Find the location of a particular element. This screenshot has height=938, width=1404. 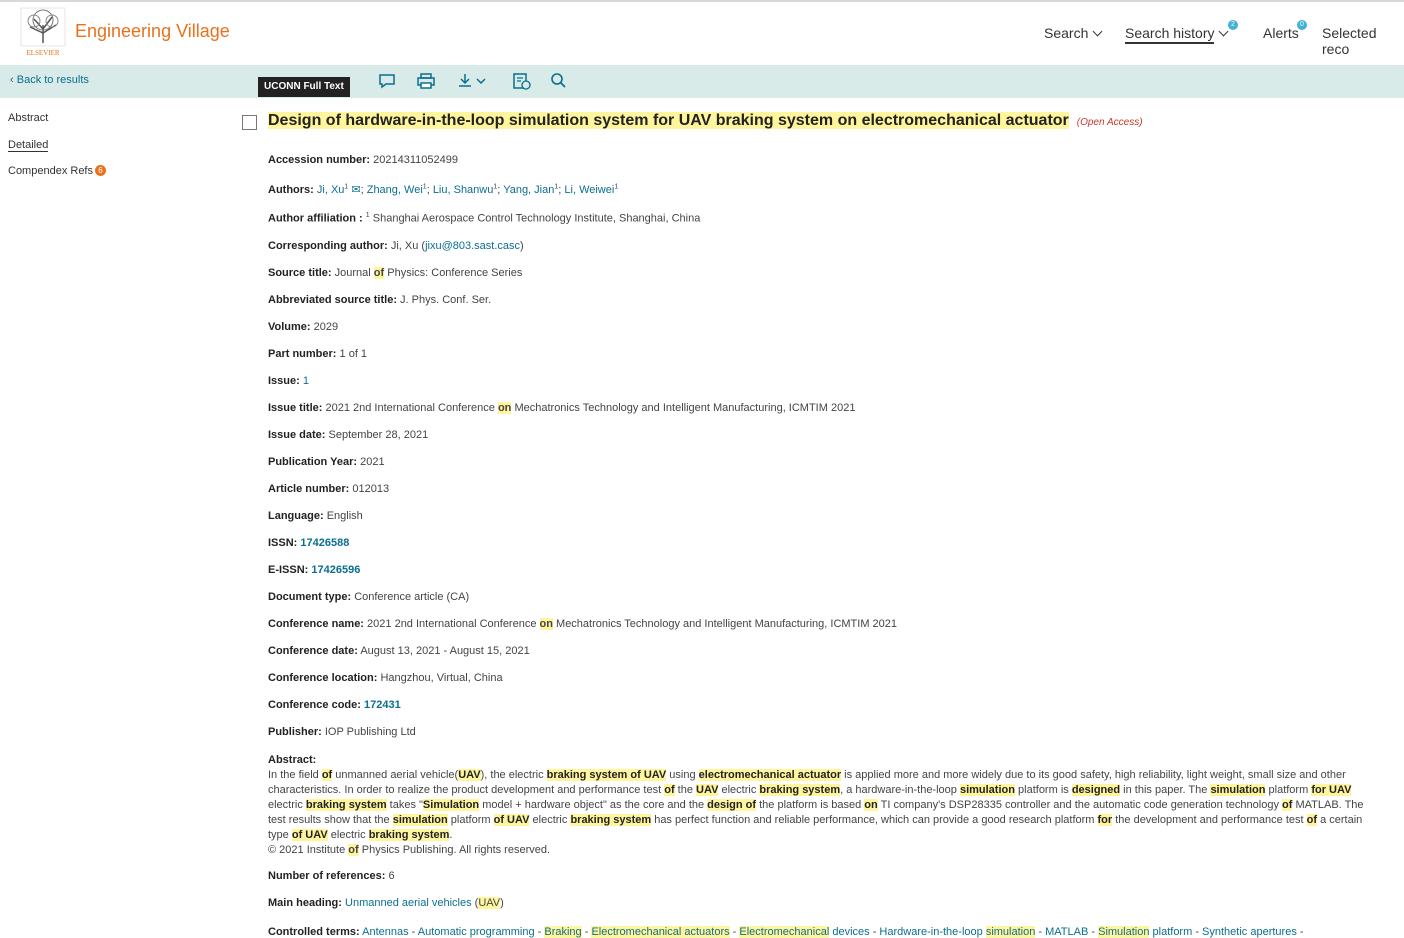

field-publisher: Publisher: IOP Publishing Ltd is located at coordinates (342, 732).